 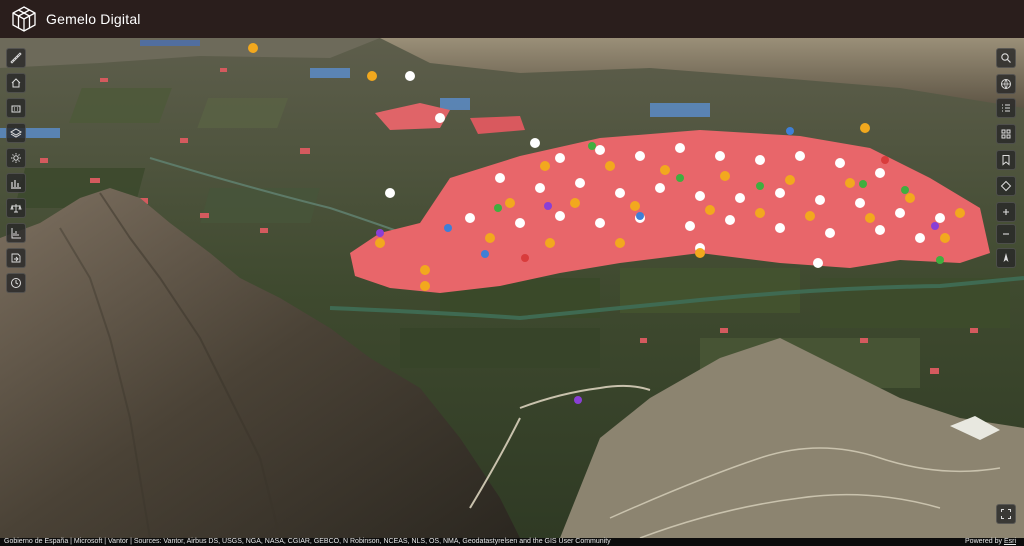 I want to click on ruler-tool-button, so click(x=16, y=58).